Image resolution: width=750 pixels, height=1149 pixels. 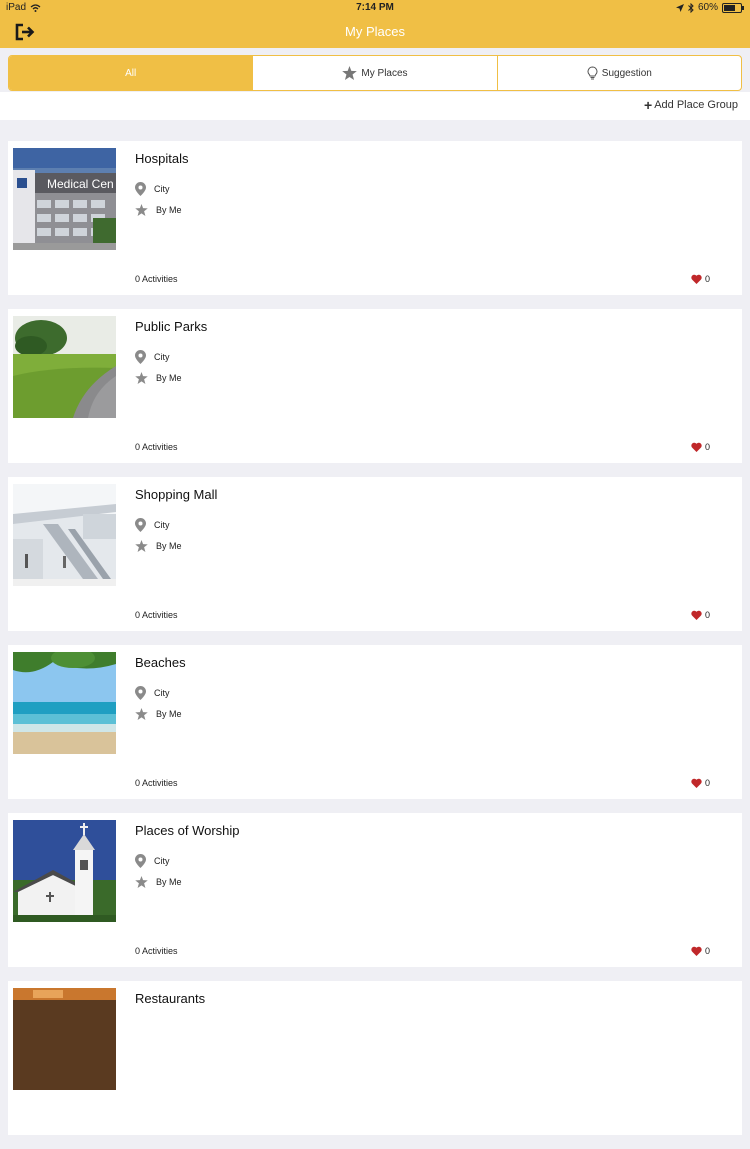 I want to click on tab-label: All, so click(x=131, y=73).